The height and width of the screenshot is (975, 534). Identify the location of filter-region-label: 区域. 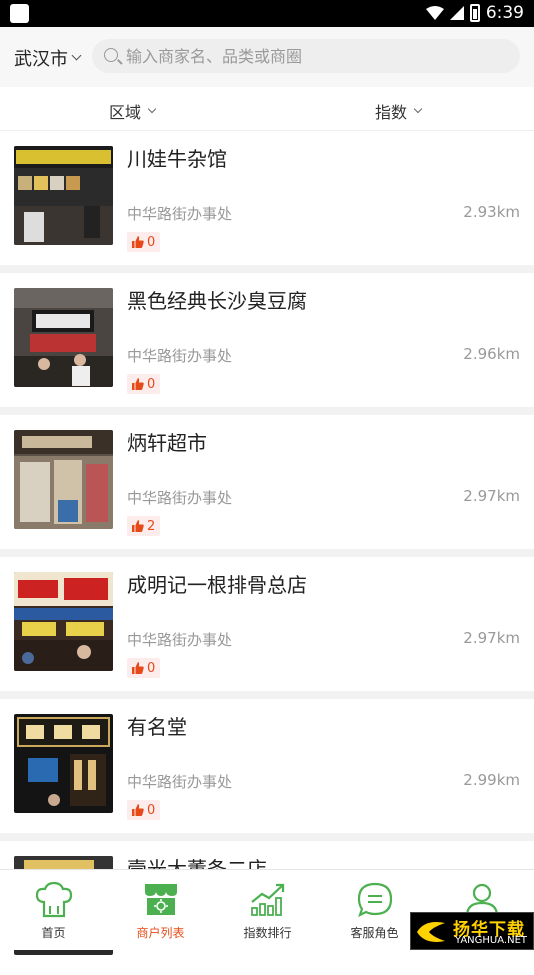
(125, 112).